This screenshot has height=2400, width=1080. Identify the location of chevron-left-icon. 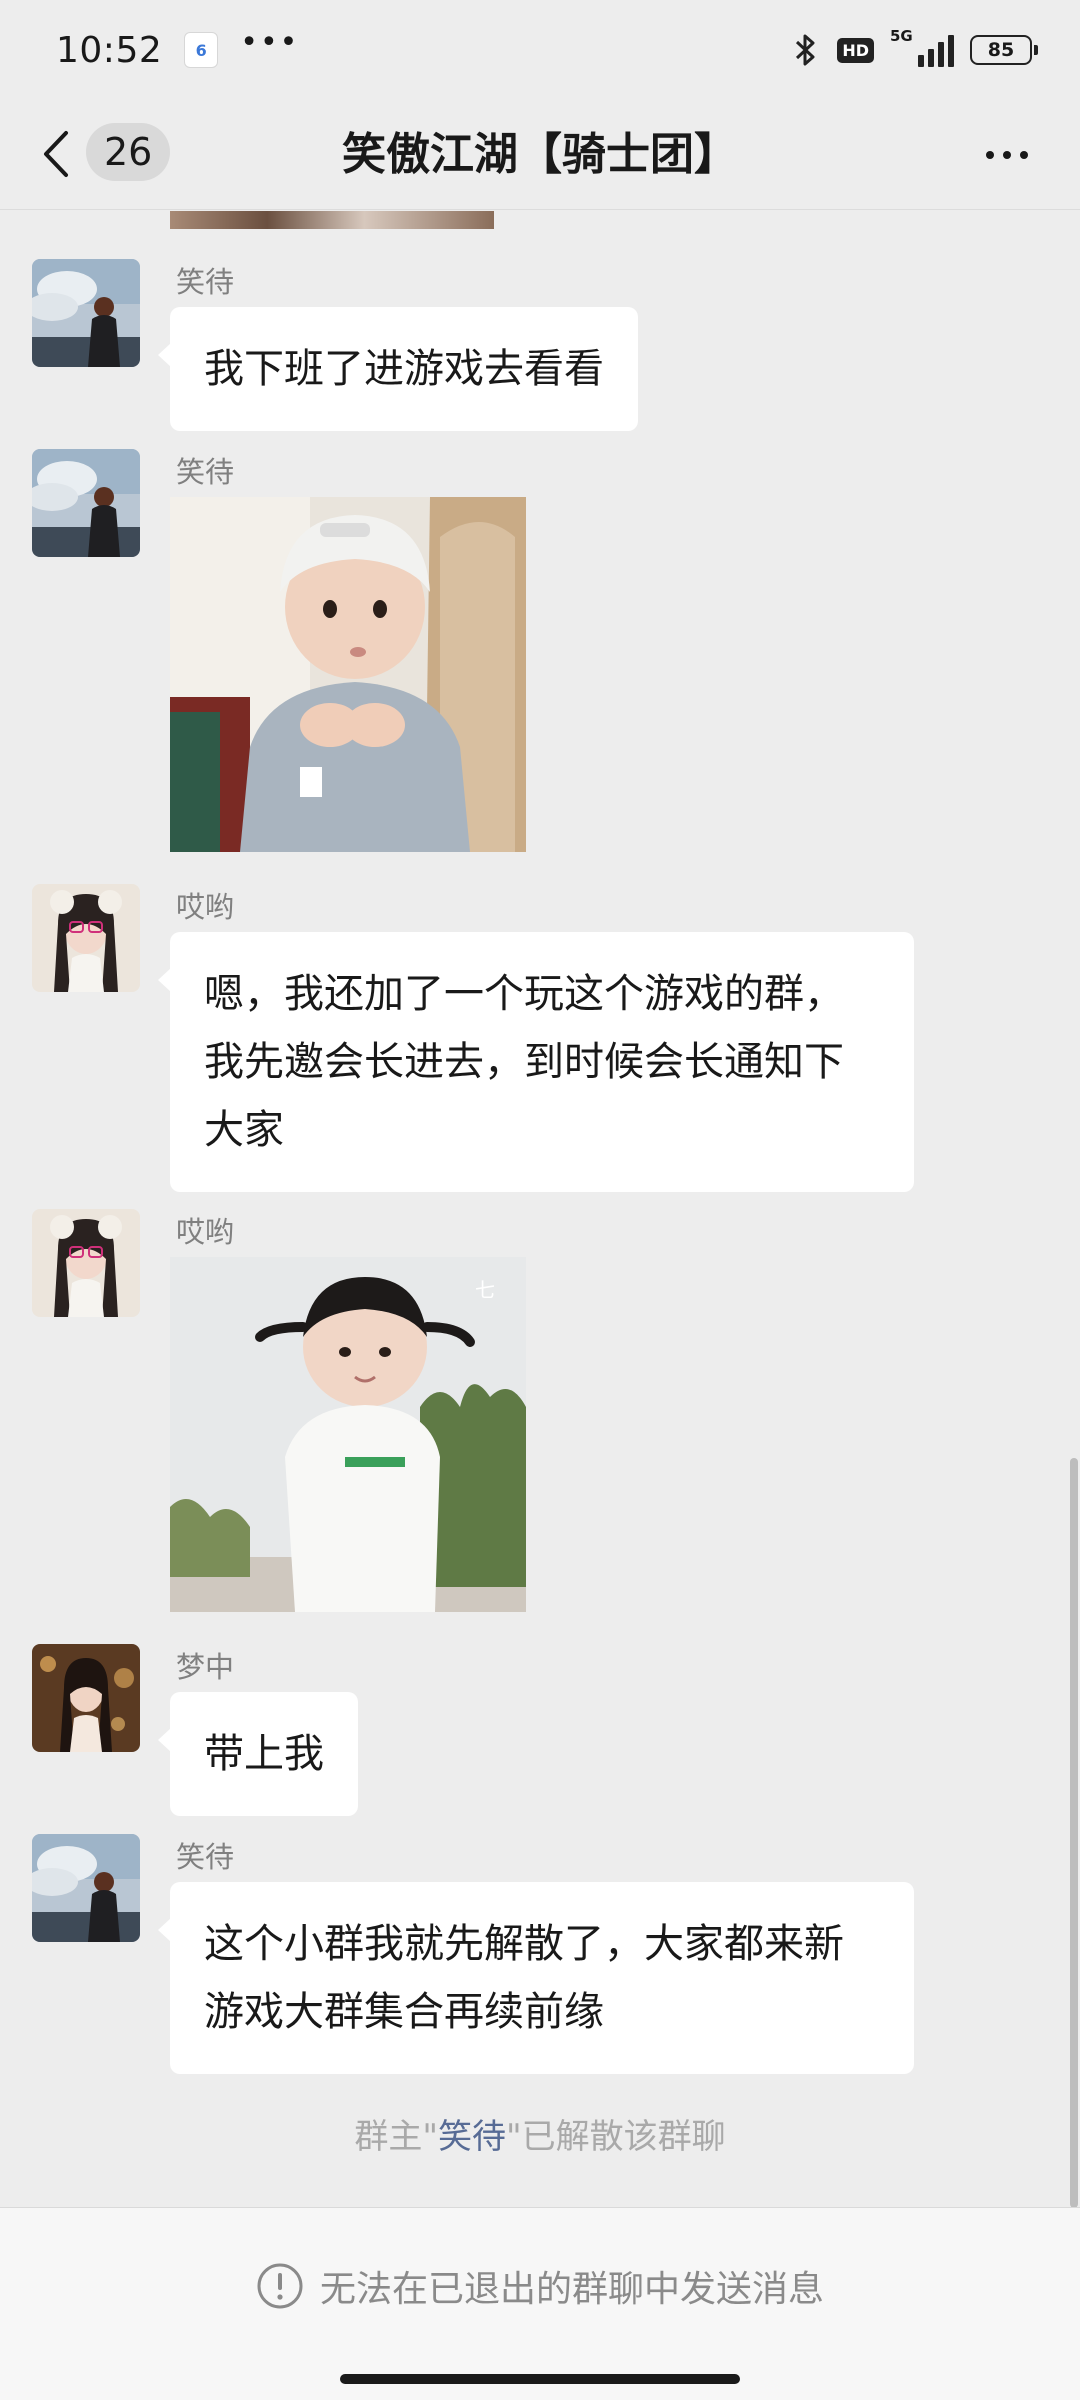
(56, 154).